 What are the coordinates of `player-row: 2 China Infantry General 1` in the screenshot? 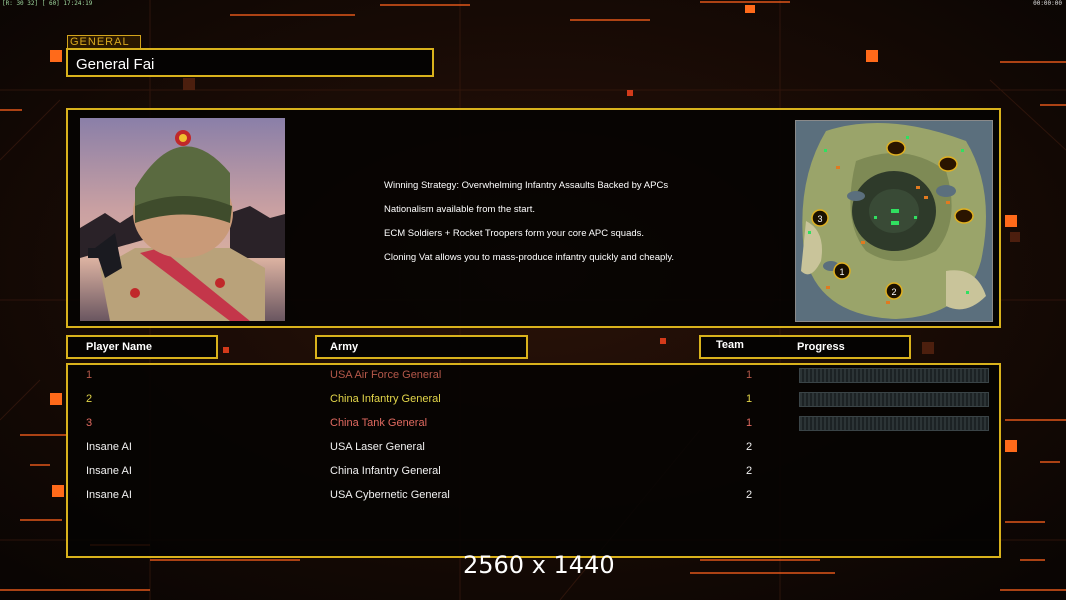 It's located at (533, 399).